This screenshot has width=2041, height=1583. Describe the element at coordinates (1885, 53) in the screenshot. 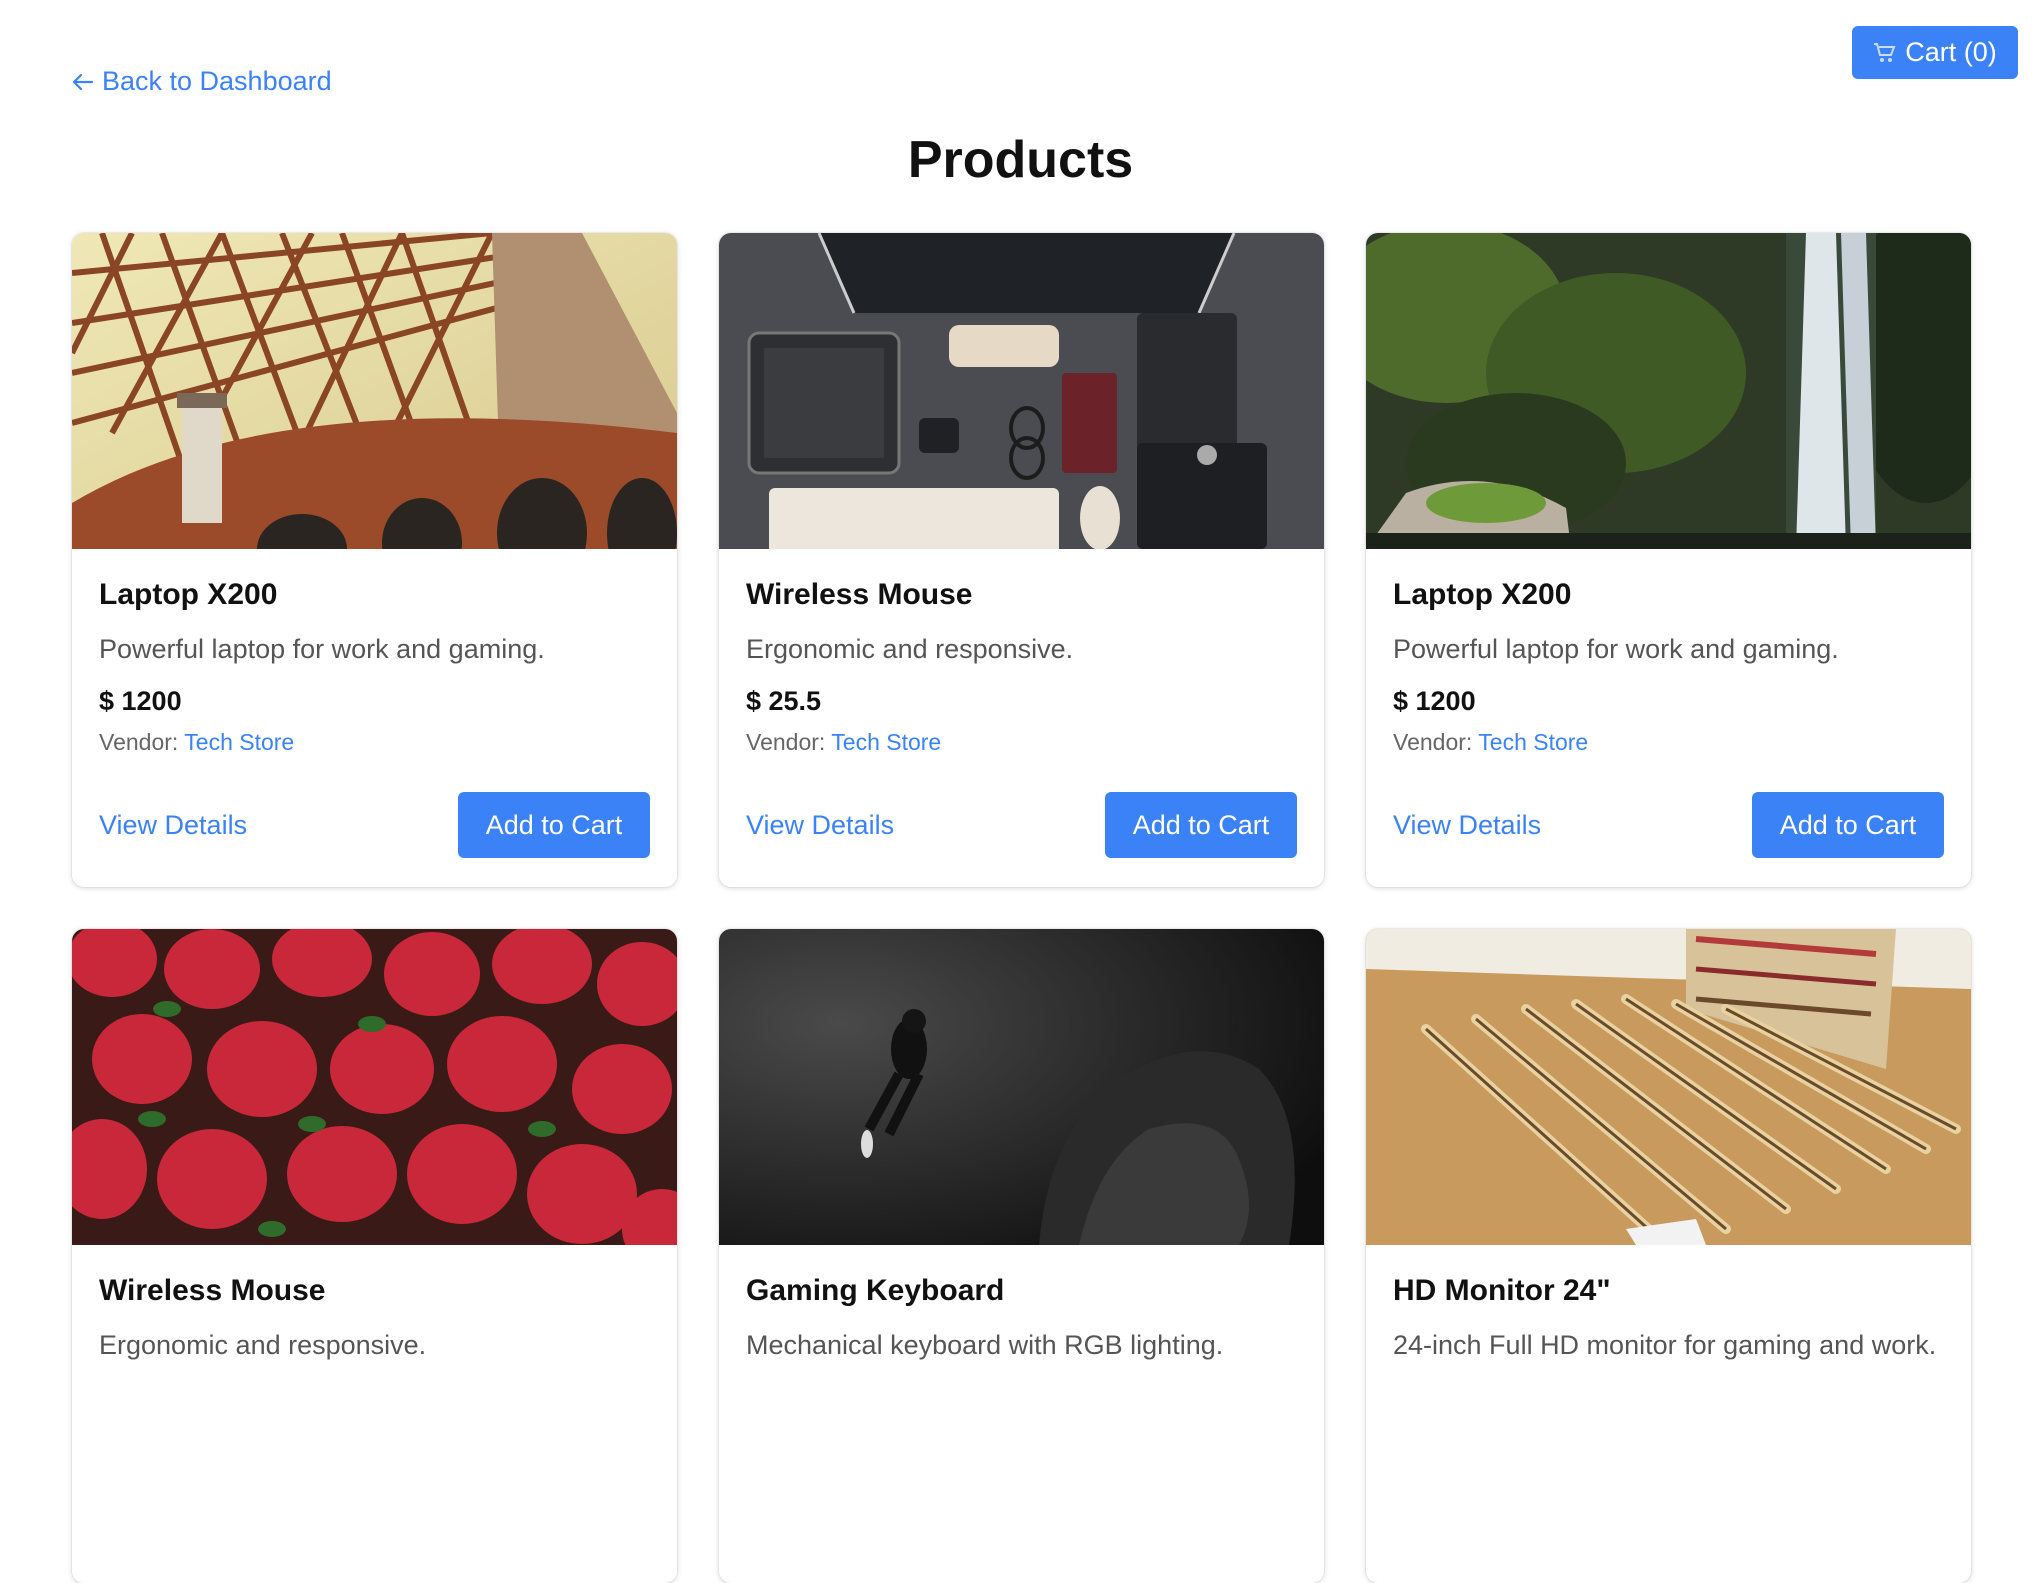

I see `cart-icon` at that location.